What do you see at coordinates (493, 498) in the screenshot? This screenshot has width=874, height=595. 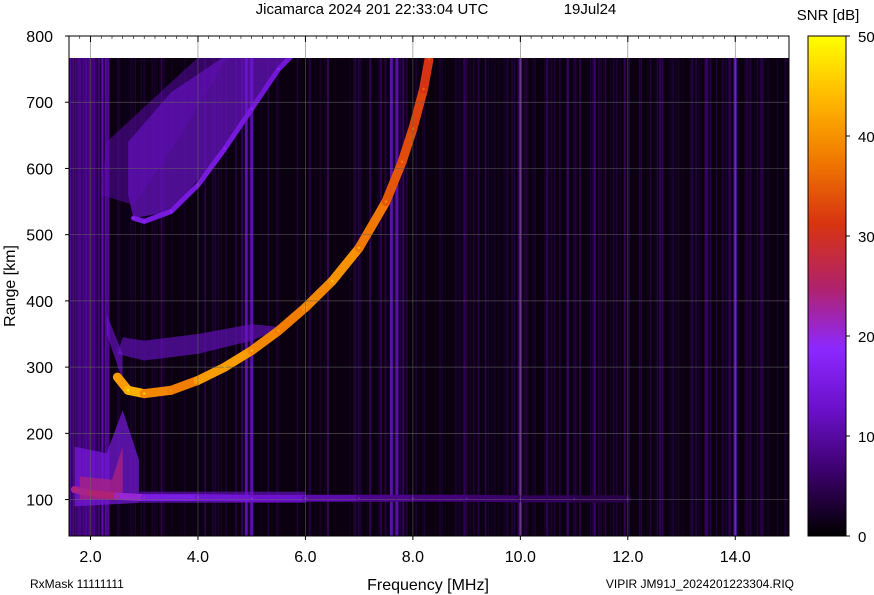 I see `trace-segment` at bounding box center [493, 498].